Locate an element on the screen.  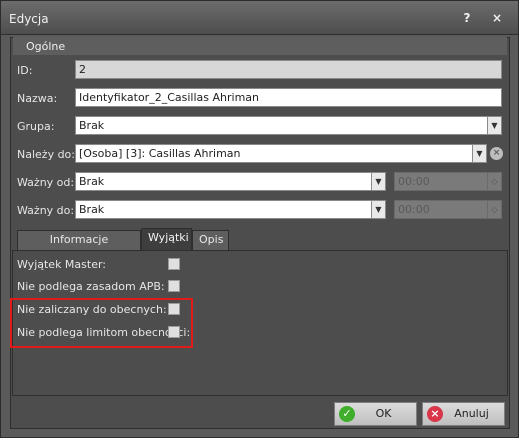
group-header is located at coordinates (260, 46).